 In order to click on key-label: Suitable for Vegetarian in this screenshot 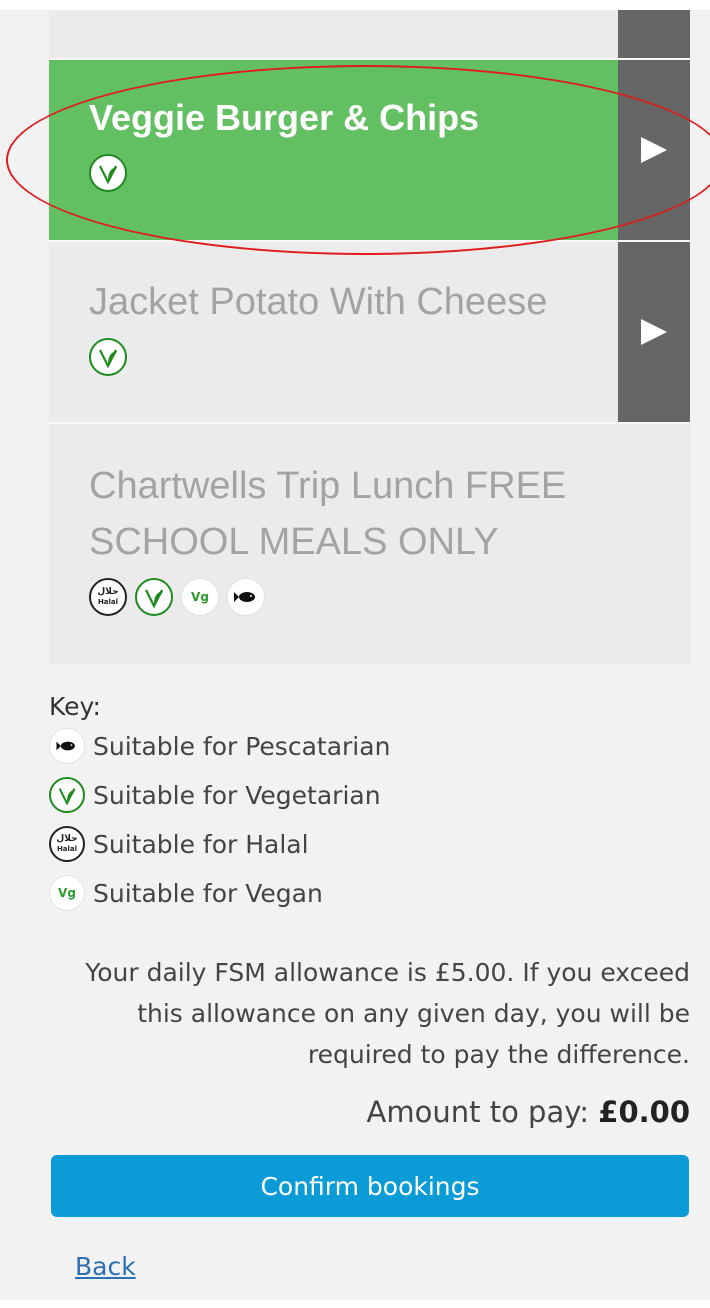, I will do `click(237, 795)`.